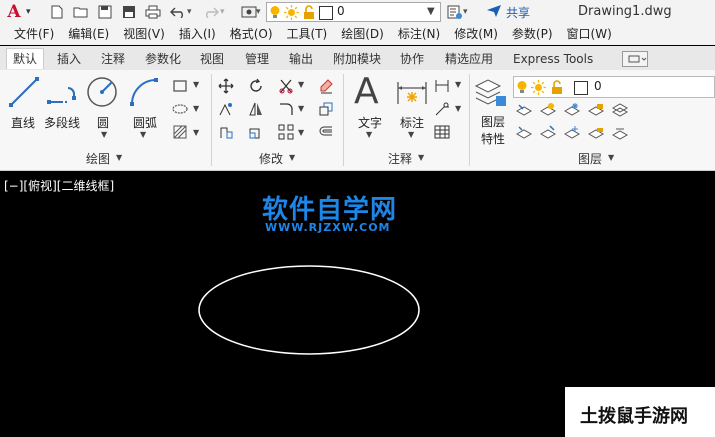 The width and height of the screenshot is (715, 437). What do you see at coordinates (103, 122) in the screenshot?
I see `circle-label: 圆` at bounding box center [103, 122].